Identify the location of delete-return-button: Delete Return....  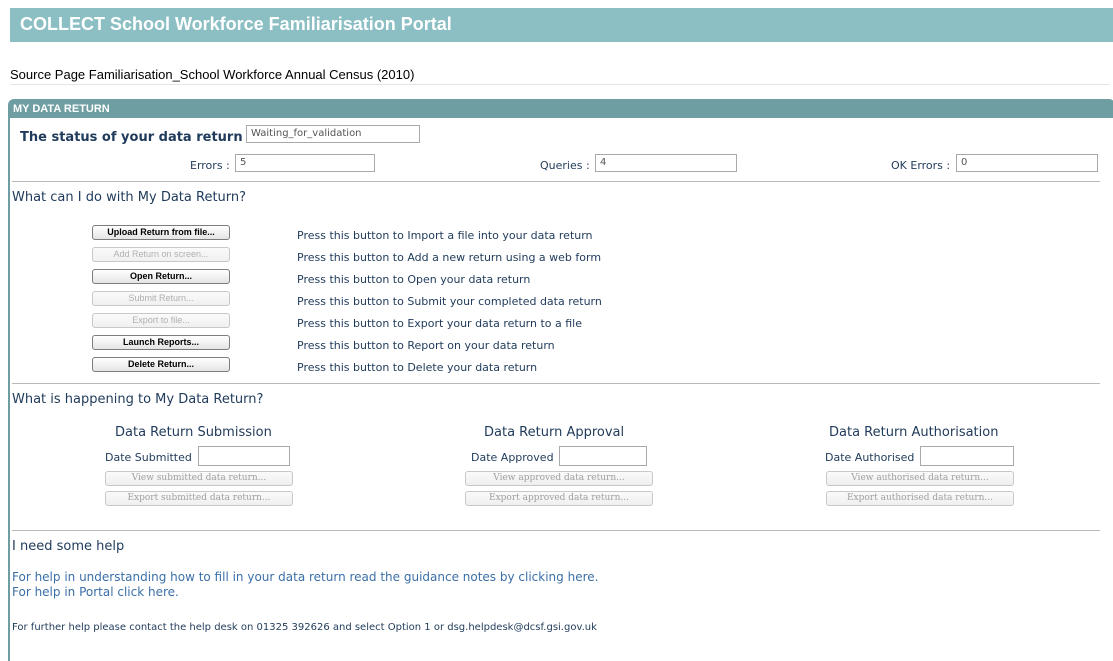
(161, 364).